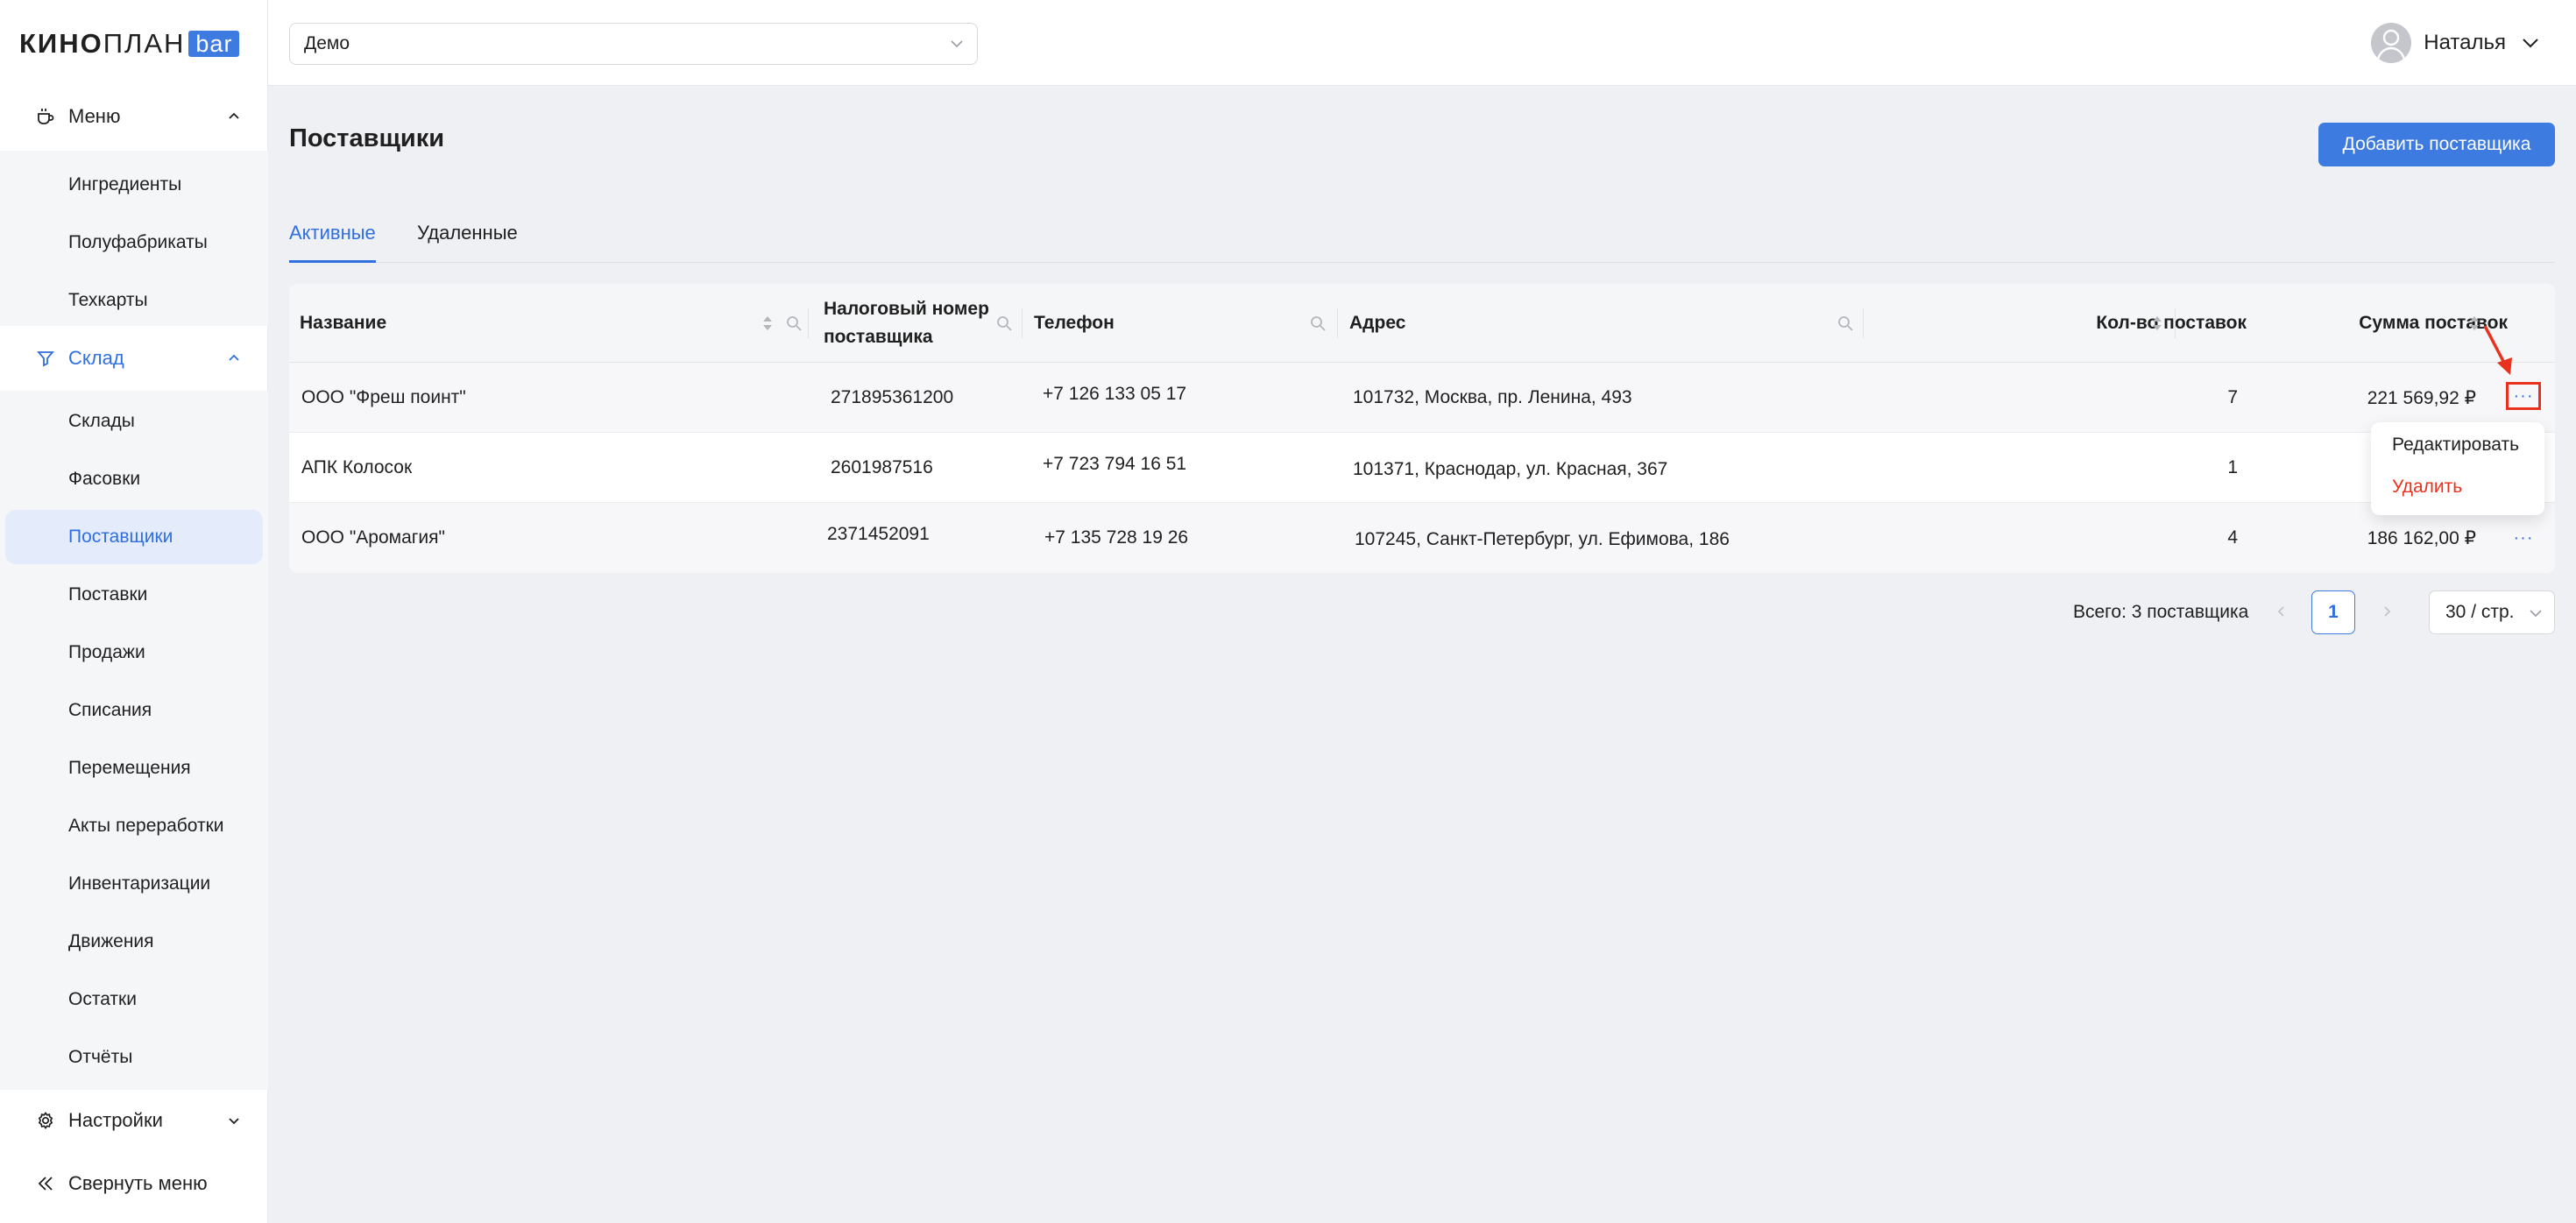  I want to click on column-header-tax-number: Налоговый номер поставщика, so click(906, 323).